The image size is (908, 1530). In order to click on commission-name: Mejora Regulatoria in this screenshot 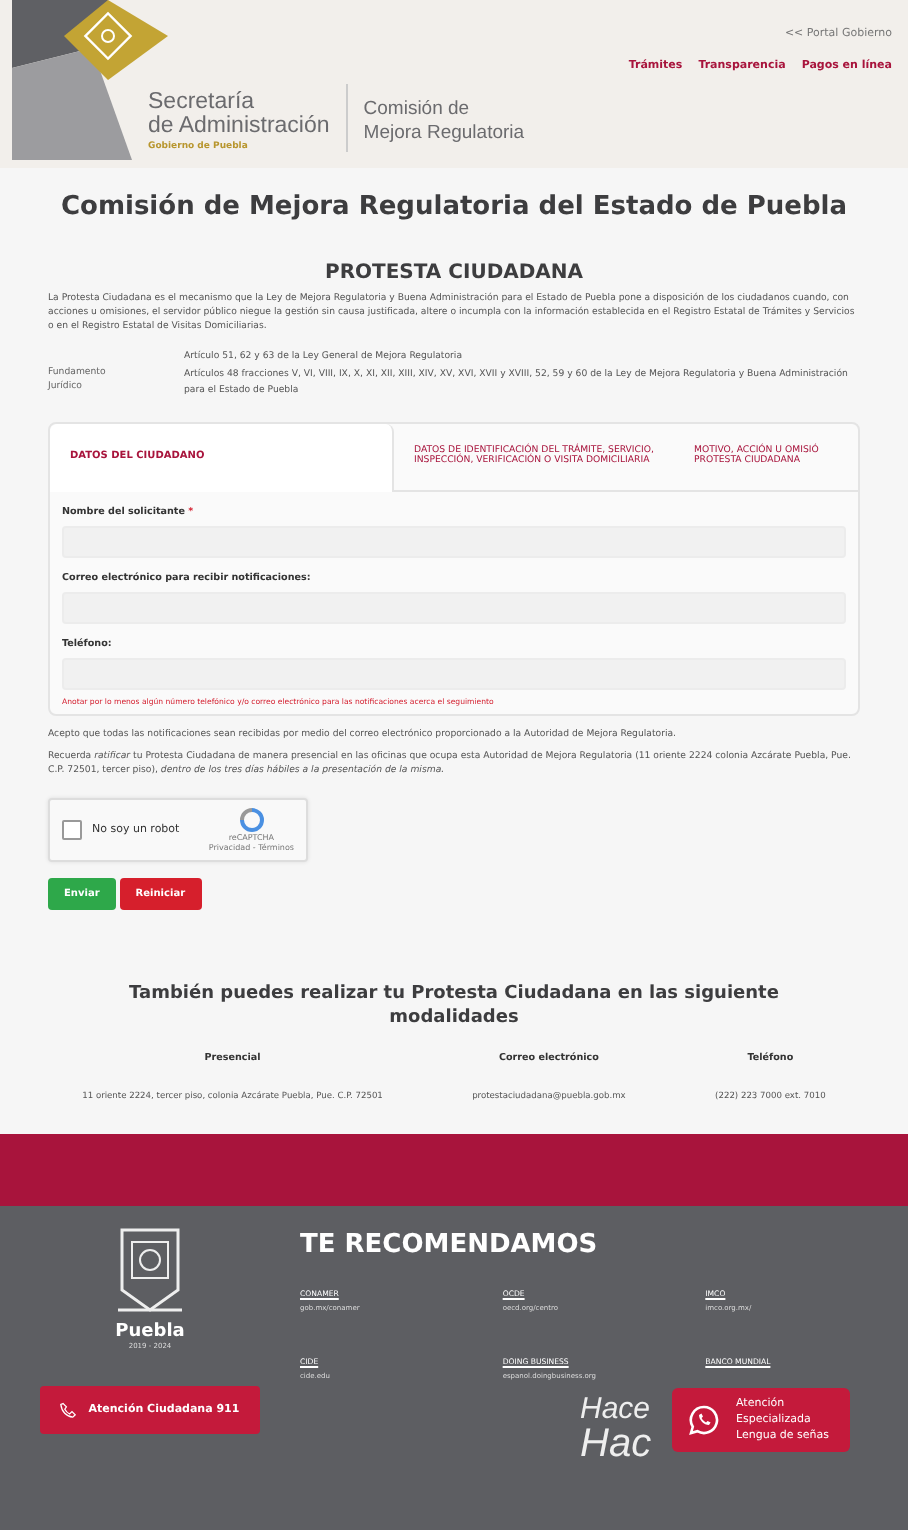, I will do `click(444, 132)`.